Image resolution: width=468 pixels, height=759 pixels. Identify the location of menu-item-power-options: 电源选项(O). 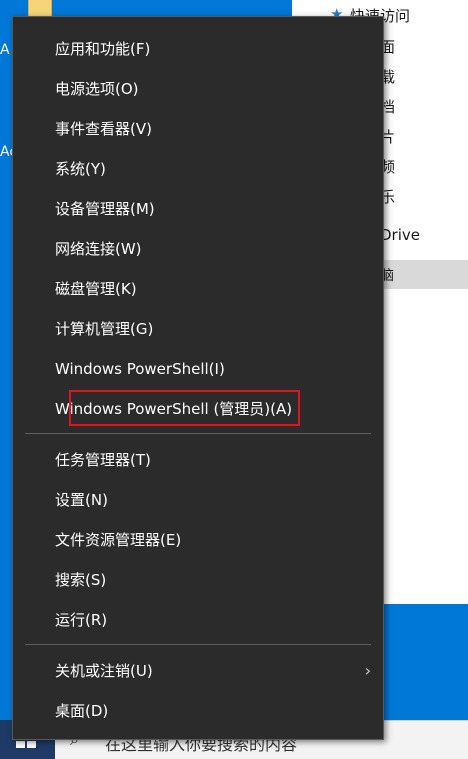
(198, 89).